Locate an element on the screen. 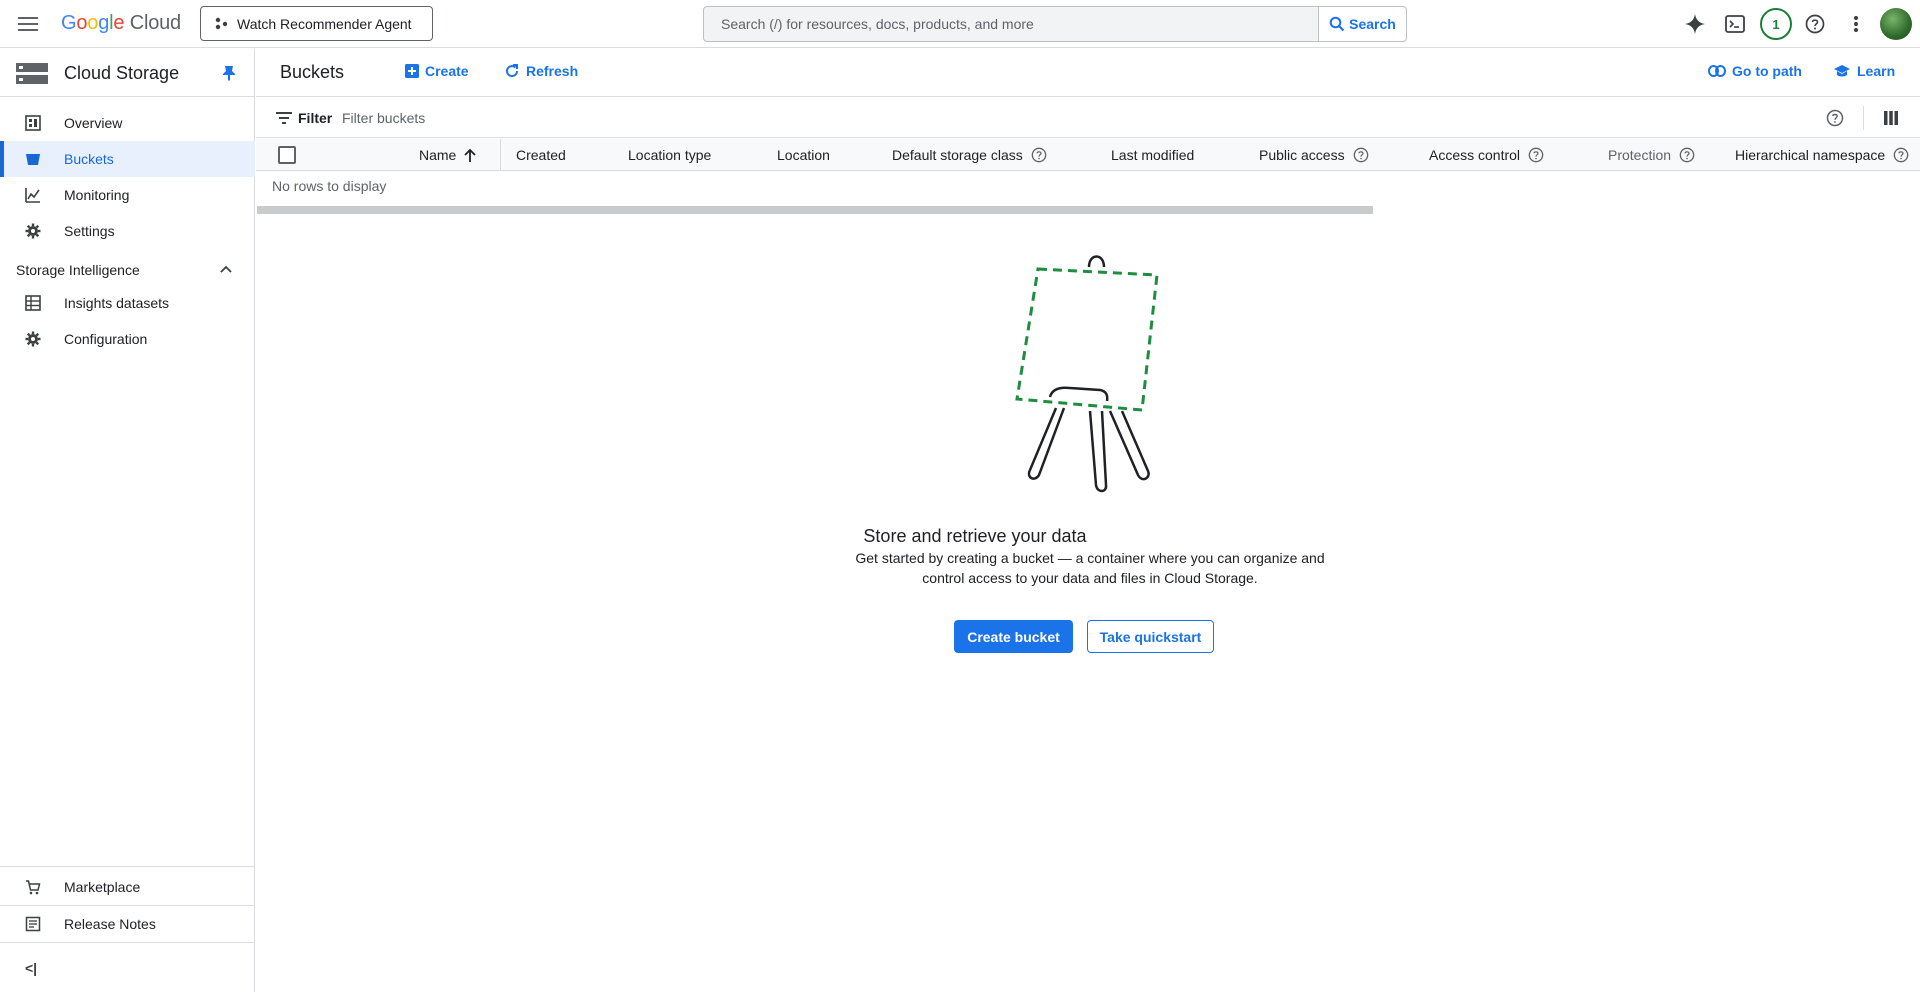 The width and height of the screenshot is (1920, 992). sidebar-item-monitoring: Monitoring is located at coordinates (127, 195).